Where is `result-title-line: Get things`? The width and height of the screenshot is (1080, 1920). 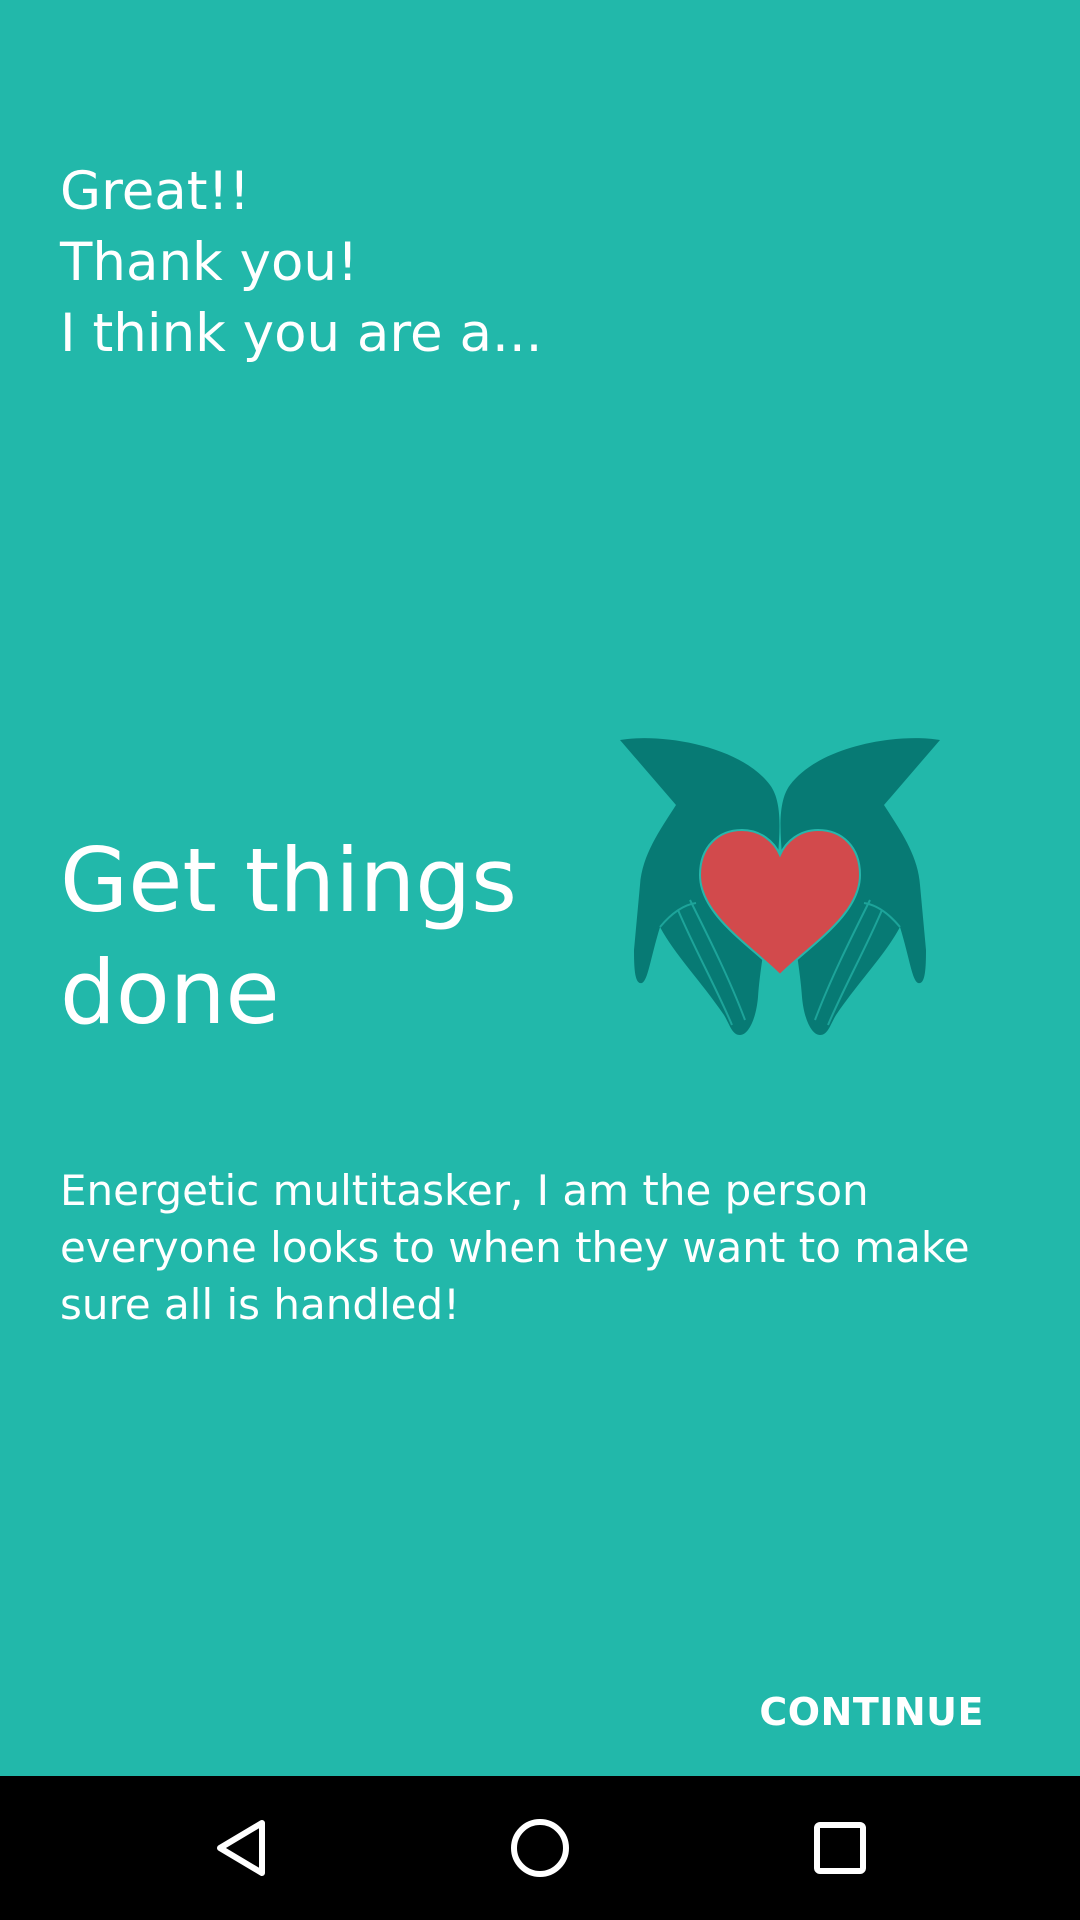 result-title-line: Get things is located at coordinates (289, 880).